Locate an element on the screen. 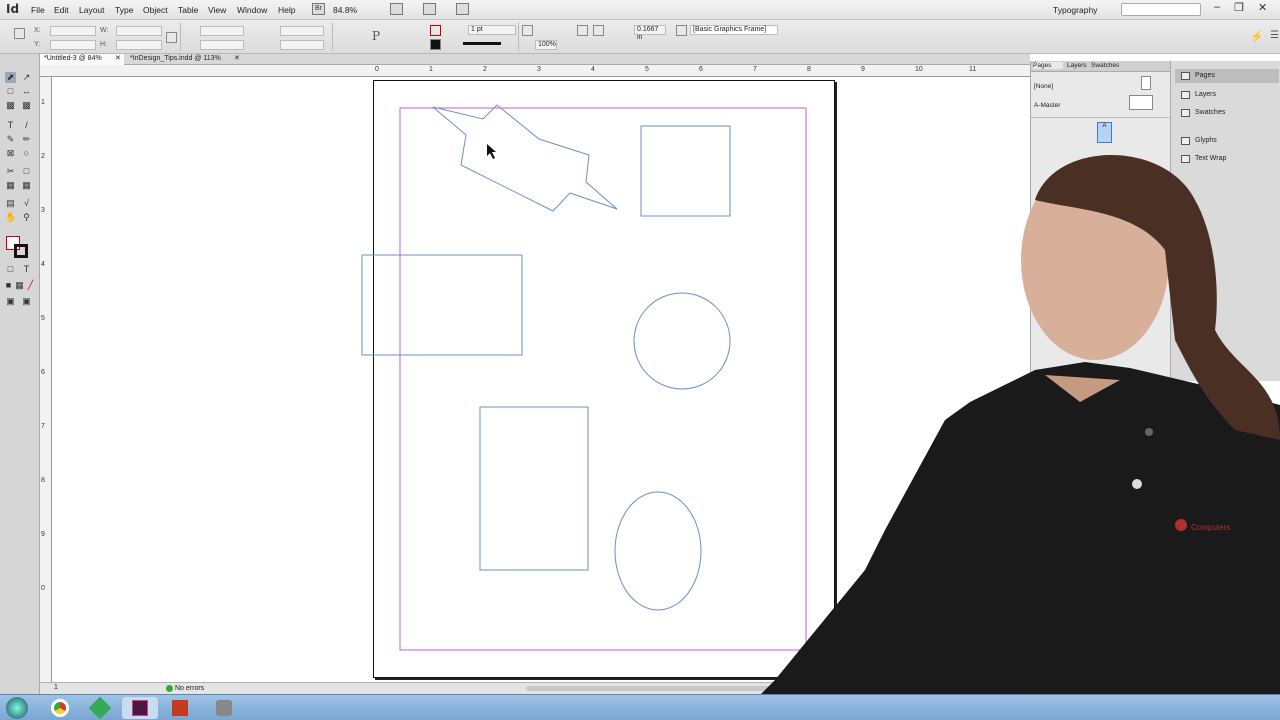 The image size is (1280, 720). bridge-icon: Br is located at coordinates (318, 9).